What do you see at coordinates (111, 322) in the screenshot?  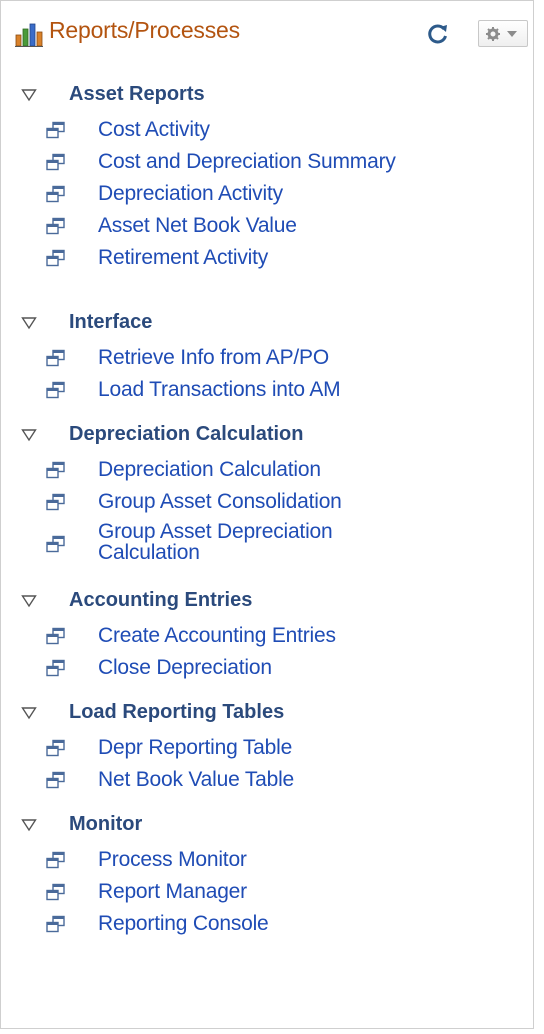 I see `group-title: Interface` at bounding box center [111, 322].